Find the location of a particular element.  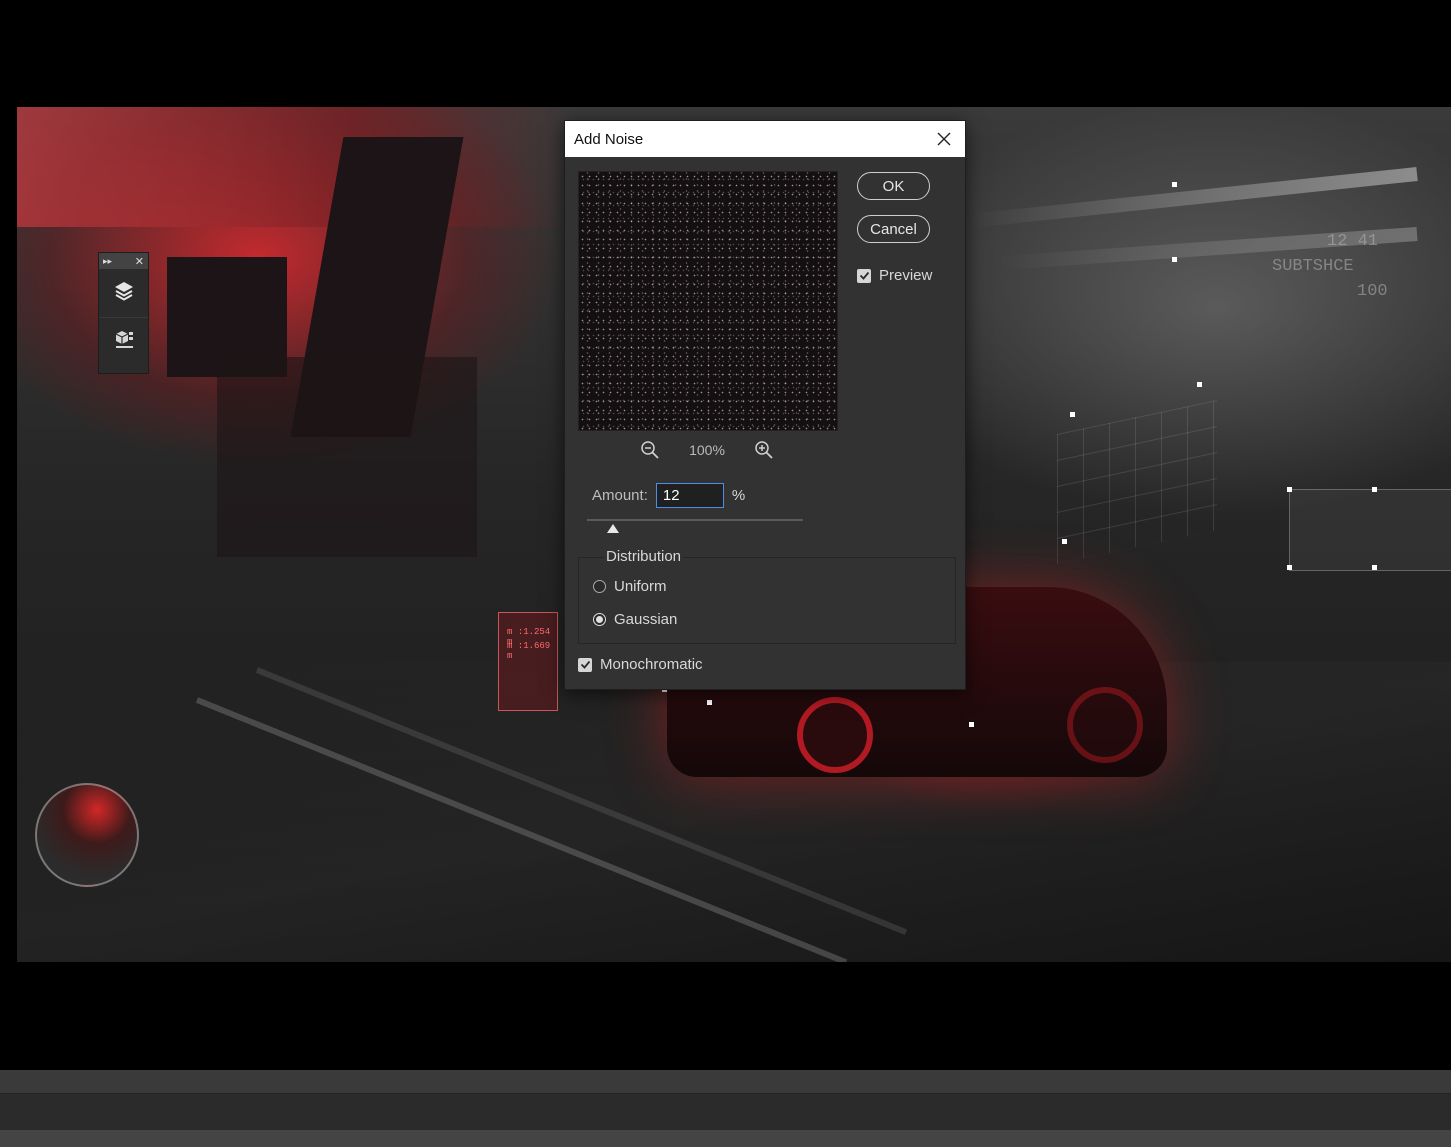

gaussian-radio is located at coordinates (599, 619).